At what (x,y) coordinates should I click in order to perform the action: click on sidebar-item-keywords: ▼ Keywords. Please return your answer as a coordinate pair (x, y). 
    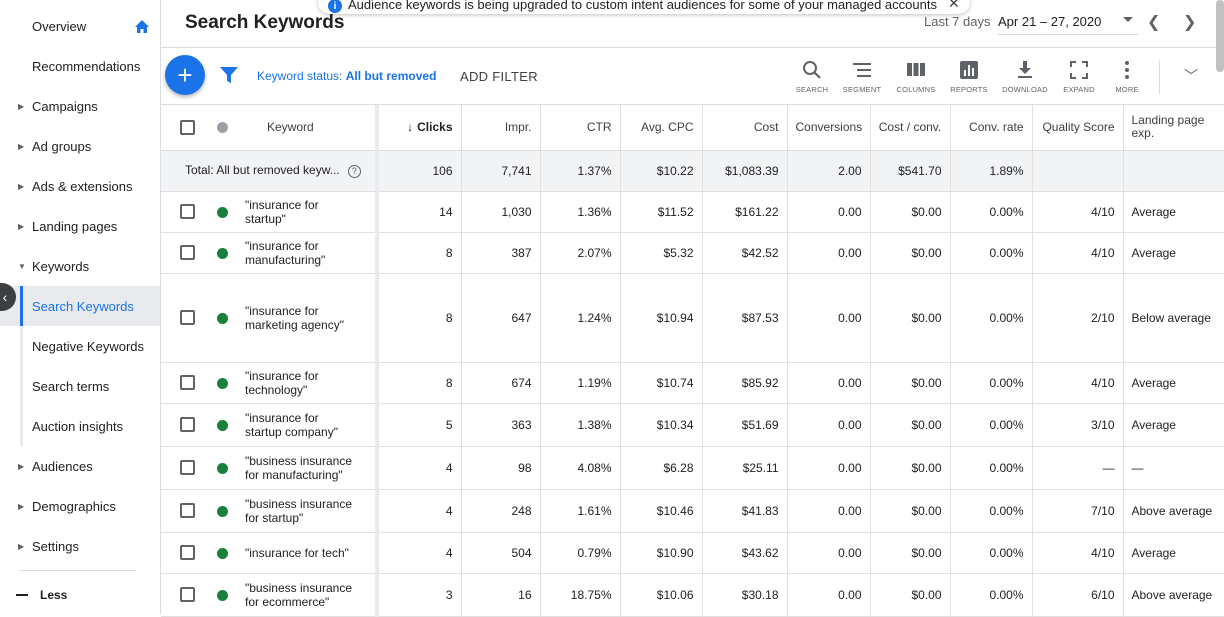
    Looking at the image, I should click on (80, 266).